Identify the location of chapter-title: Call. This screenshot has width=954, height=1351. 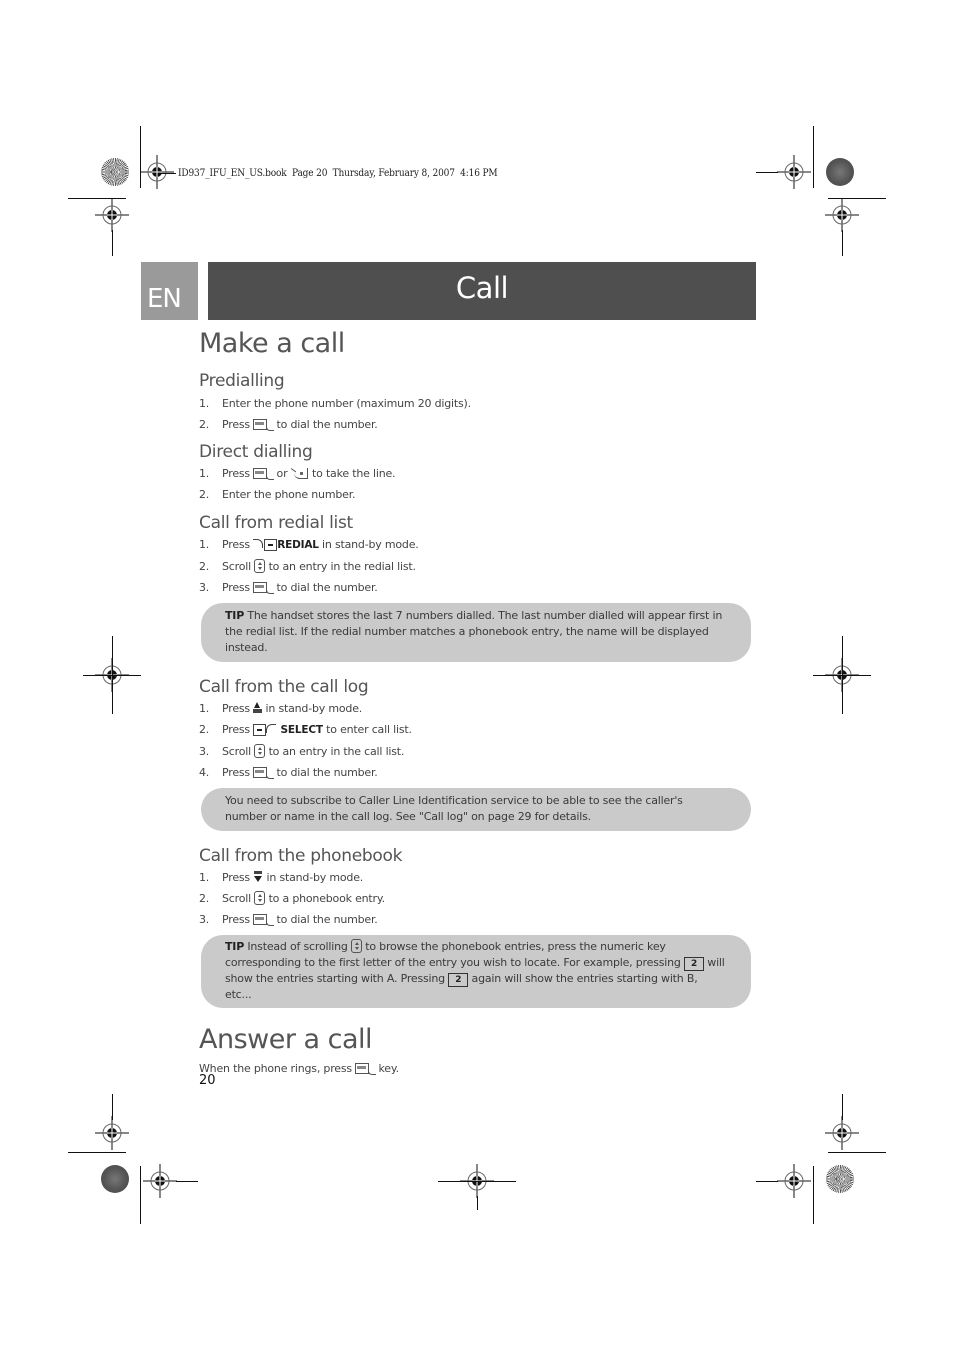
(482, 288).